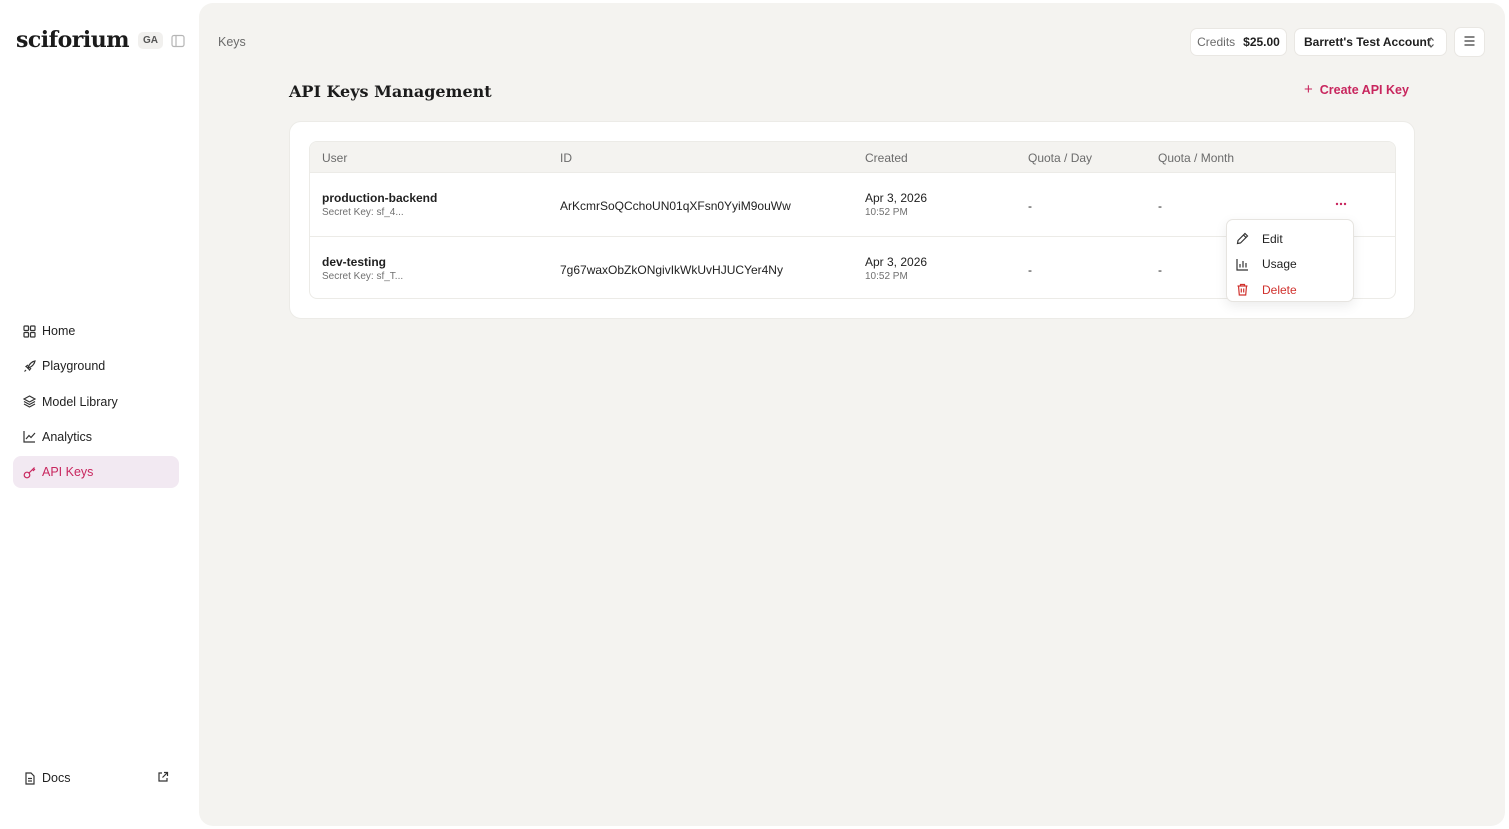 The image size is (1509, 829). Describe the element at coordinates (67, 436) in the screenshot. I see `sidebar-item-label: Analytics` at that location.